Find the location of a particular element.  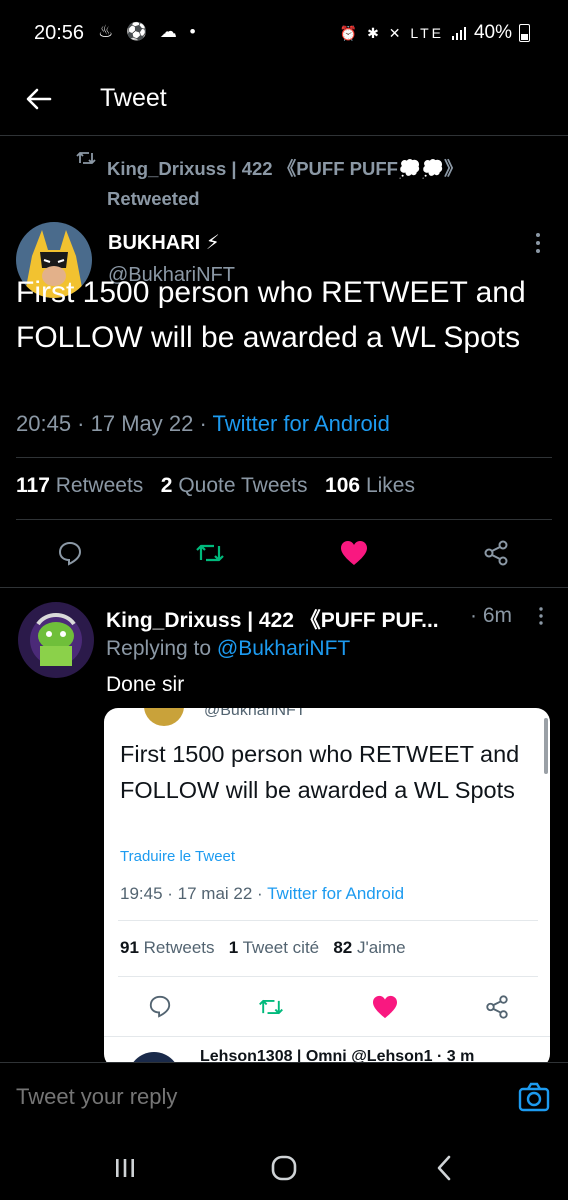

card-meta: 19:45 · 17 mai 22 · Twitter for Android is located at coordinates (262, 894).